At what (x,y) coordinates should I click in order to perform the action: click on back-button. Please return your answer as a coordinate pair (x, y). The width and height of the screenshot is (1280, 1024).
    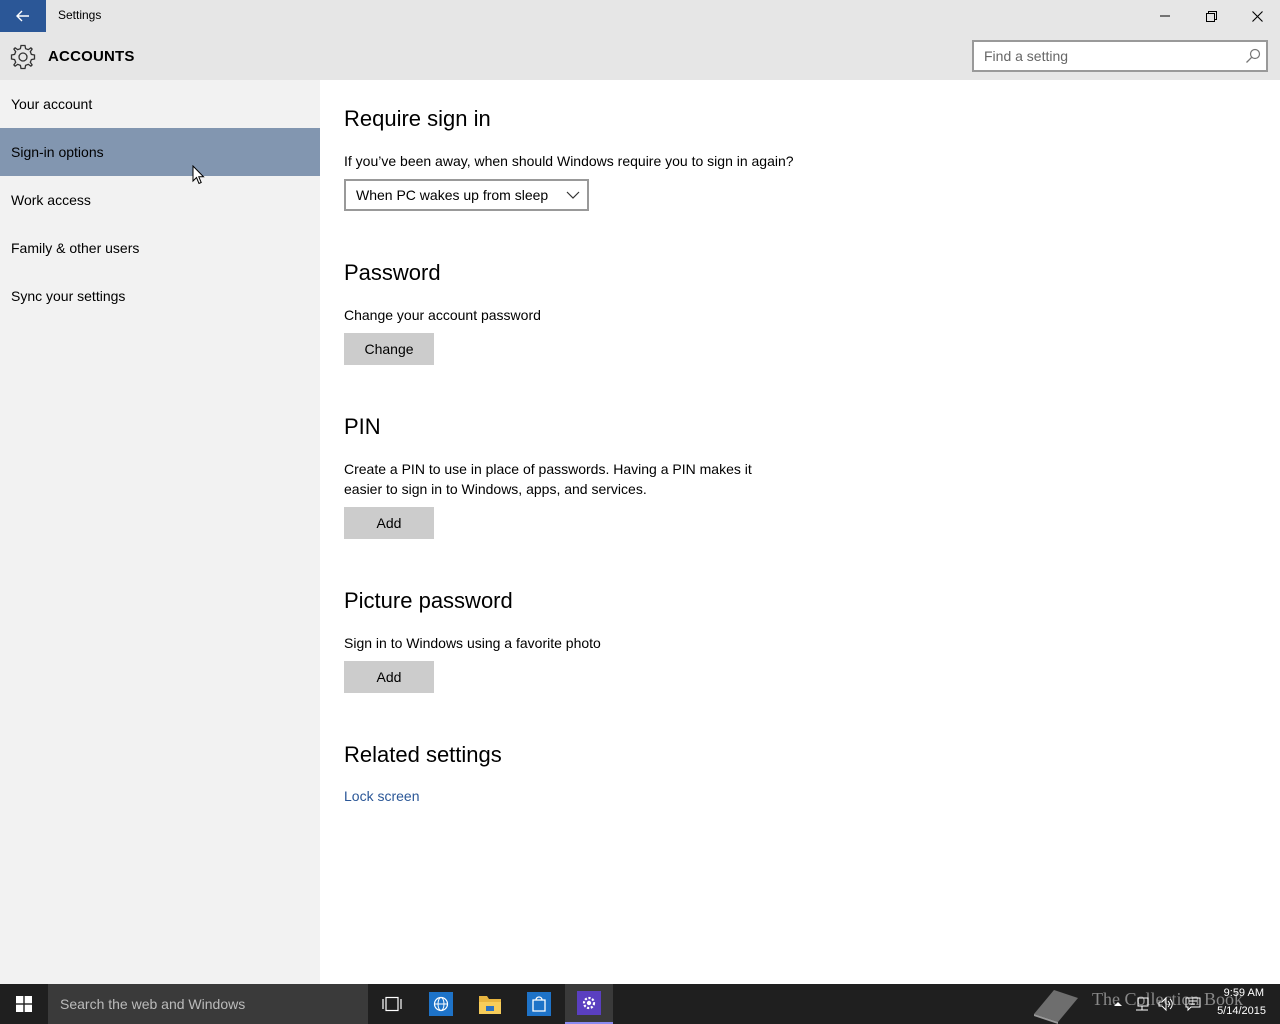
    Looking at the image, I should click on (23, 16).